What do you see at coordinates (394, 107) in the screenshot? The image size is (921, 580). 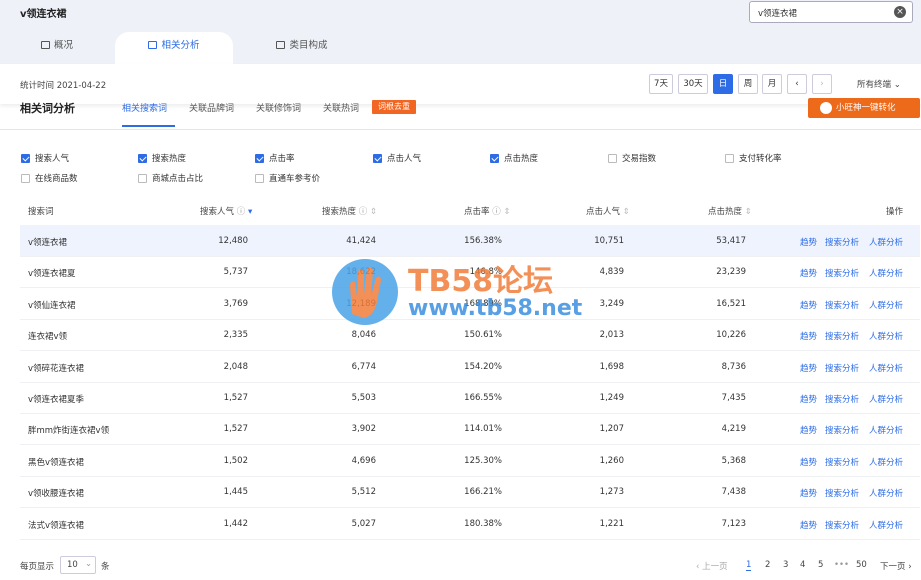 I see `root-dedupe-badge: 词根去重` at bounding box center [394, 107].